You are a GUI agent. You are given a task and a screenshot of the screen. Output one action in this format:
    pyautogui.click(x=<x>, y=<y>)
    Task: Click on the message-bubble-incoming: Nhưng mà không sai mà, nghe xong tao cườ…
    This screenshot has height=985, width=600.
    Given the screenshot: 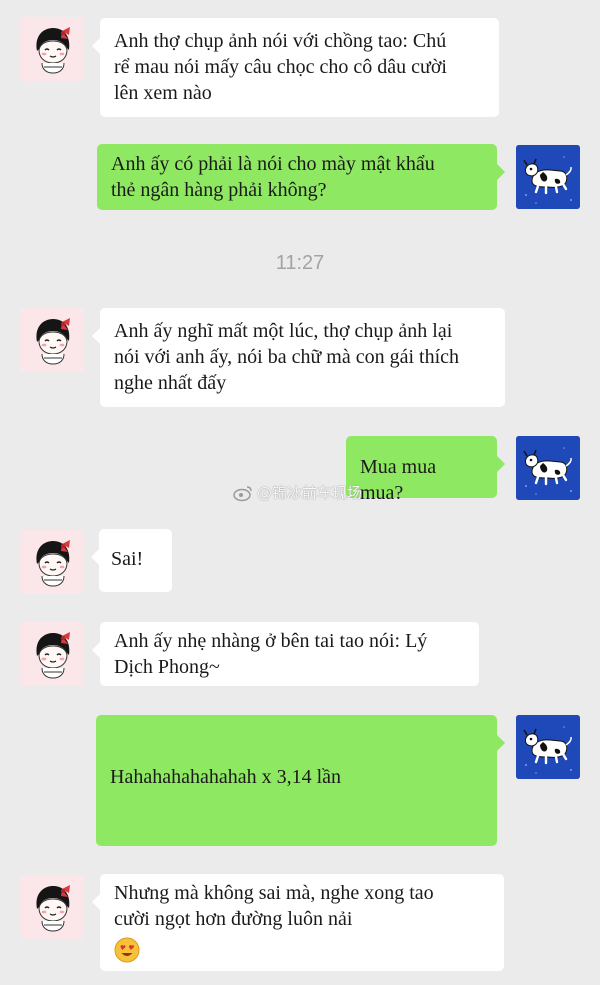 What is the action you would take?
    pyautogui.click(x=298, y=922)
    